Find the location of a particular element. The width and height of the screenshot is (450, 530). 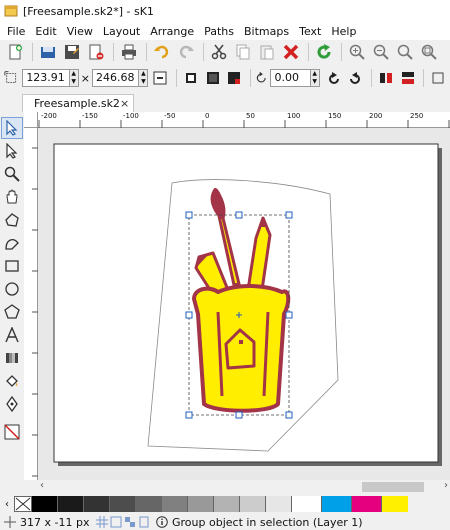

pencil-cup is located at coordinates (241, 348).